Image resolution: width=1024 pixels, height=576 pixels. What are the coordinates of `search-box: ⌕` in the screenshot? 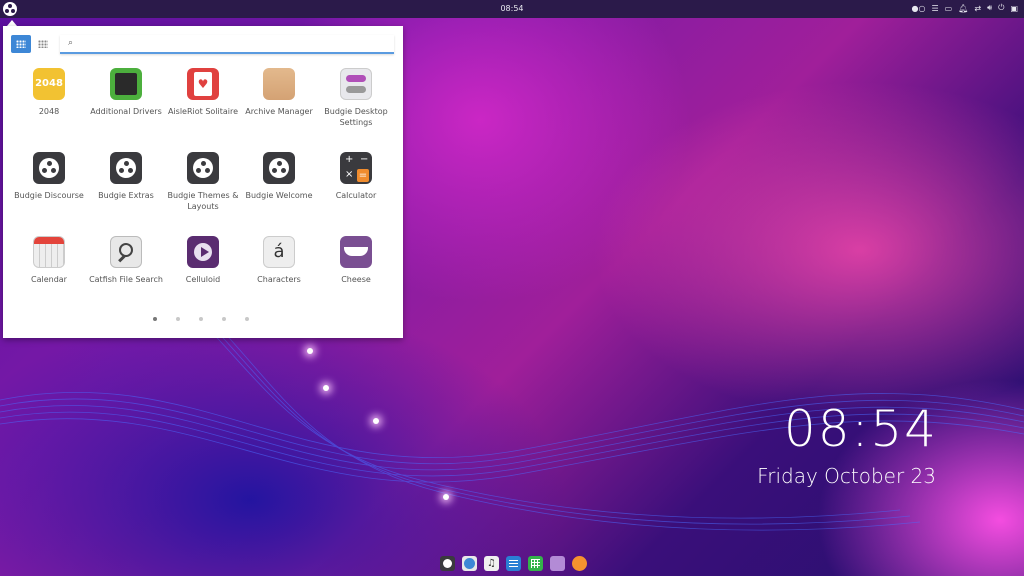 It's located at (227, 44).